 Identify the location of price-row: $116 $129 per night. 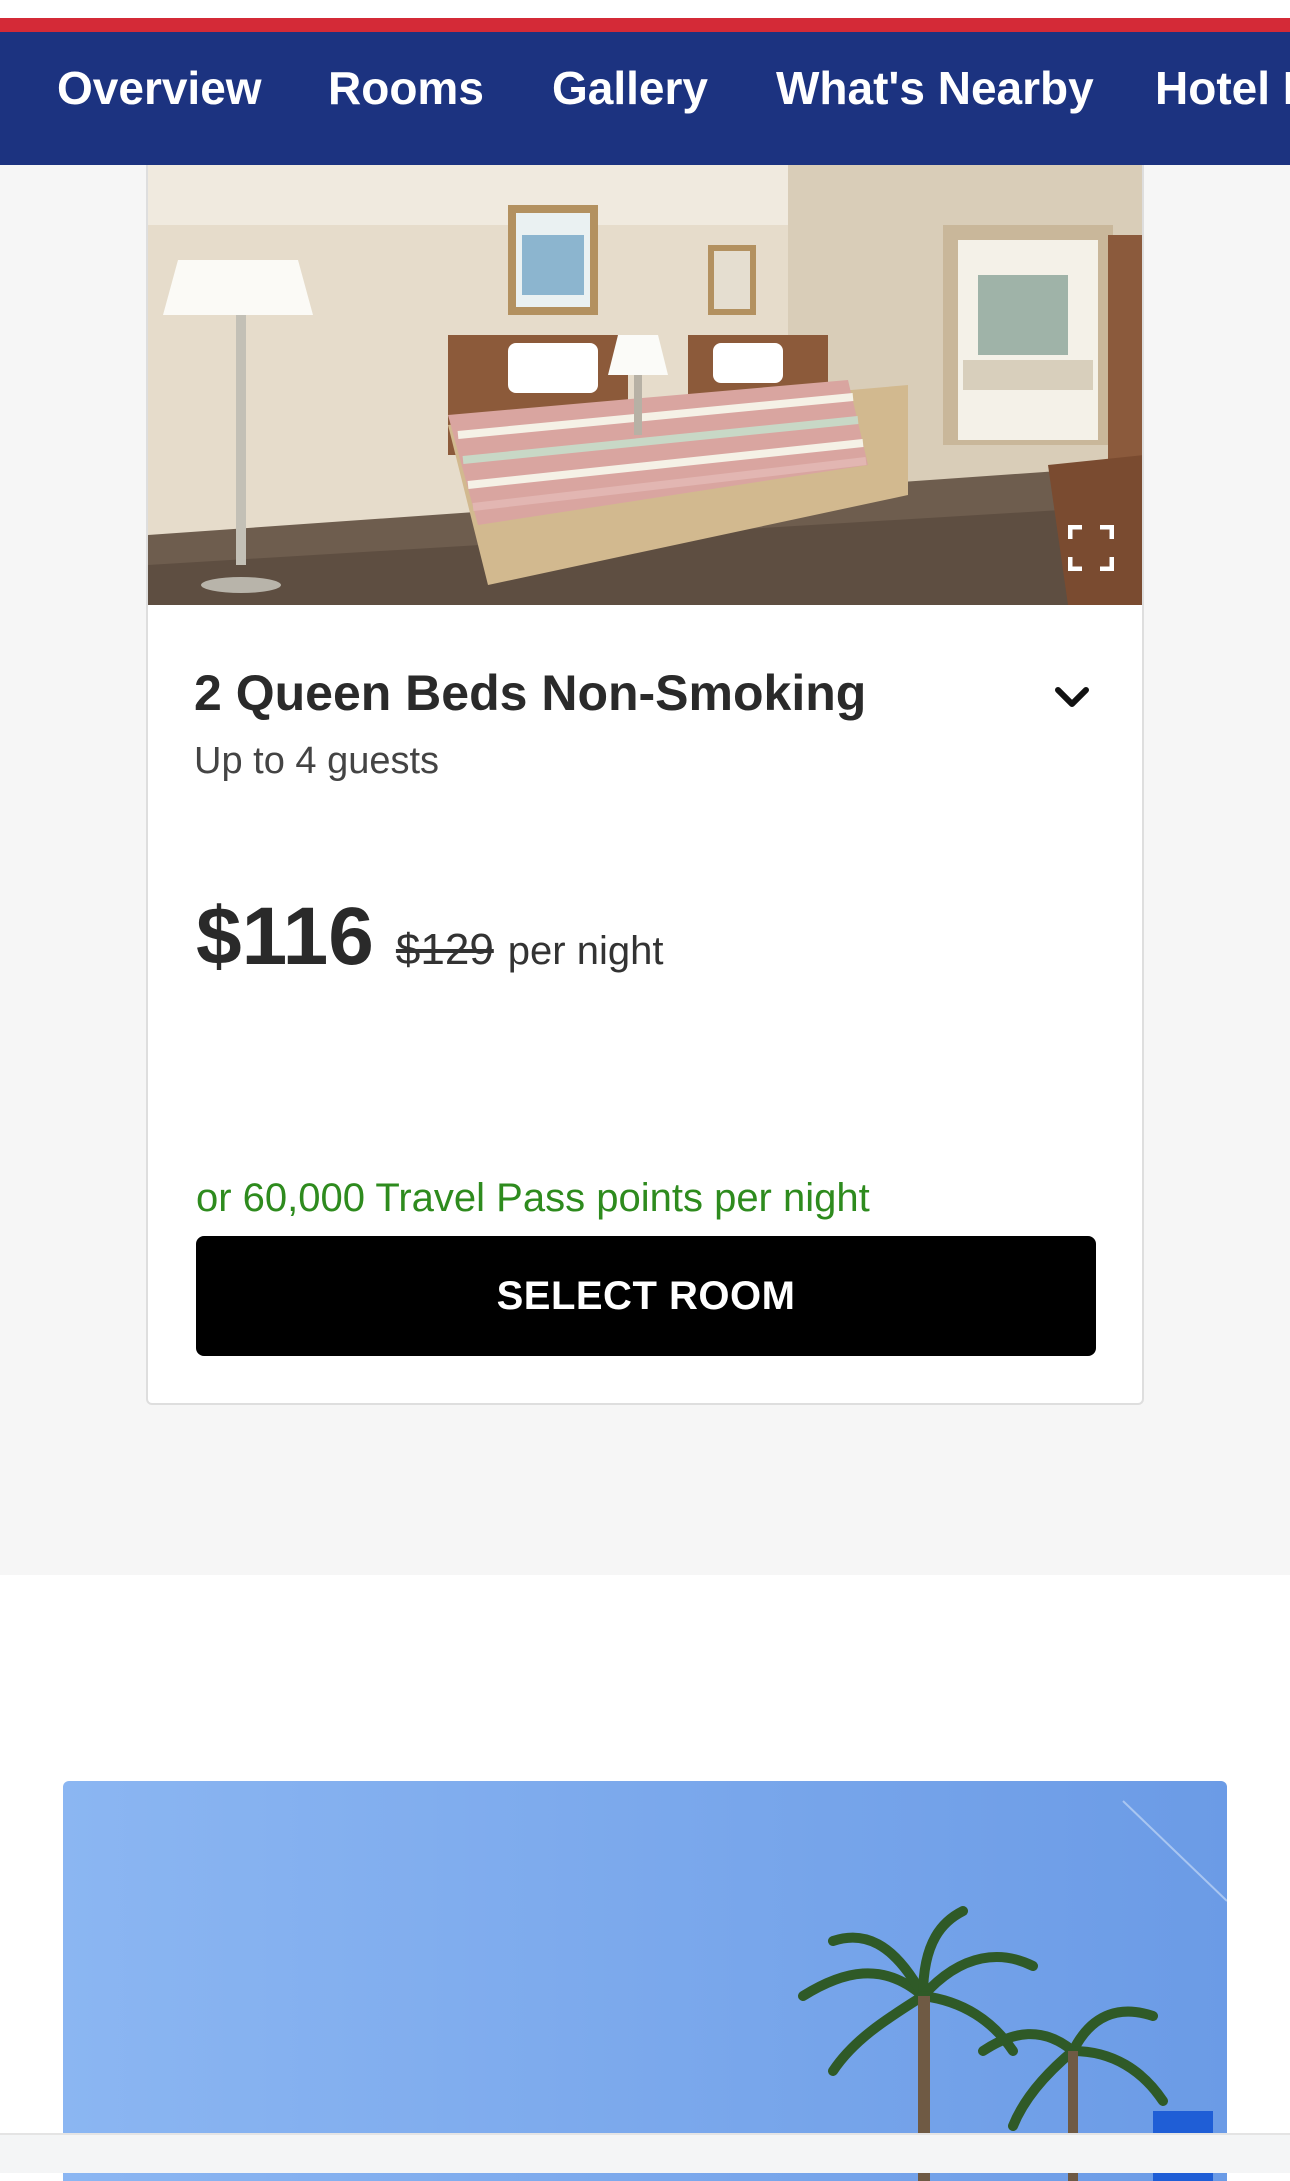
(429, 940).